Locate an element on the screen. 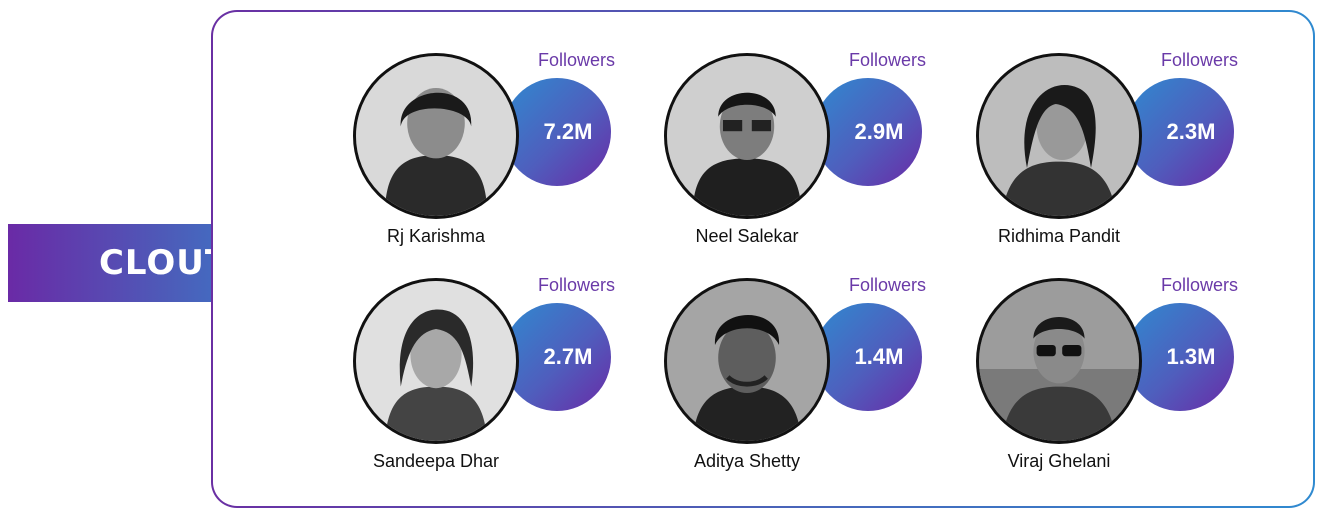 Image resolution: width=1318 pixels, height=512 pixels. influencer-card: Followers 2.3M Ridhima Pandit is located at coordinates (1121, 160).